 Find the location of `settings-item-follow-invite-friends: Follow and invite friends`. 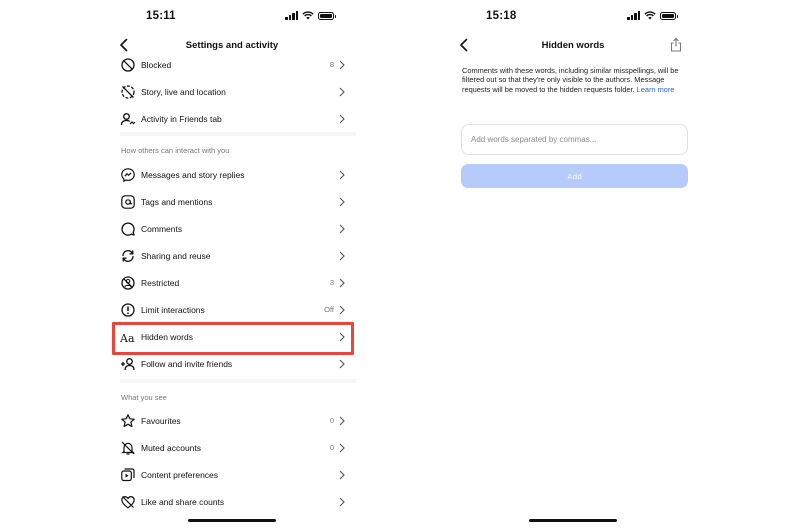

settings-item-follow-invite-friends: Follow and invite friends is located at coordinates (232, 364).